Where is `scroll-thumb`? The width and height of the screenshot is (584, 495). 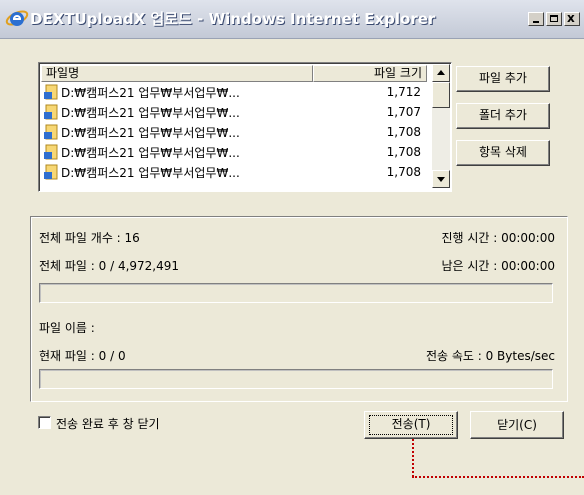 scroll-thumb is located at coordinates (441, 95).